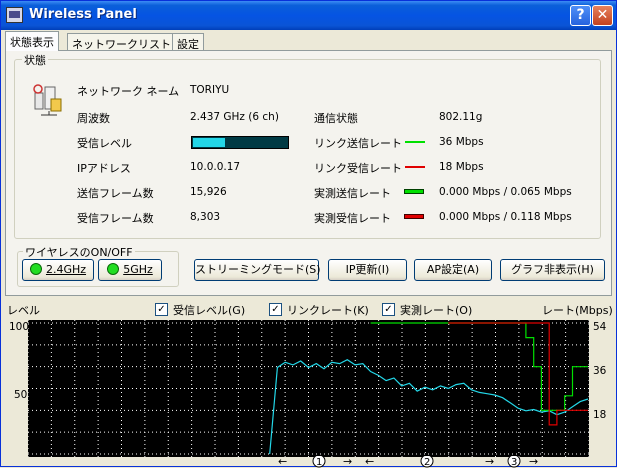 The width and height of the screenshot is (617, 468). I want to click on ip-value: 10.0.0.17, so click(215, 167).